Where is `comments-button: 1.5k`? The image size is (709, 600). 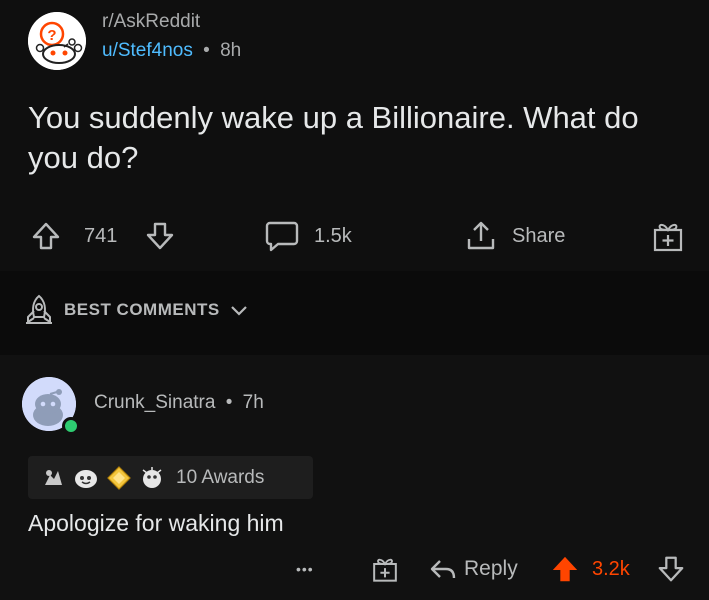
comments-button: 1.5k is located at coordinates (308, 236).